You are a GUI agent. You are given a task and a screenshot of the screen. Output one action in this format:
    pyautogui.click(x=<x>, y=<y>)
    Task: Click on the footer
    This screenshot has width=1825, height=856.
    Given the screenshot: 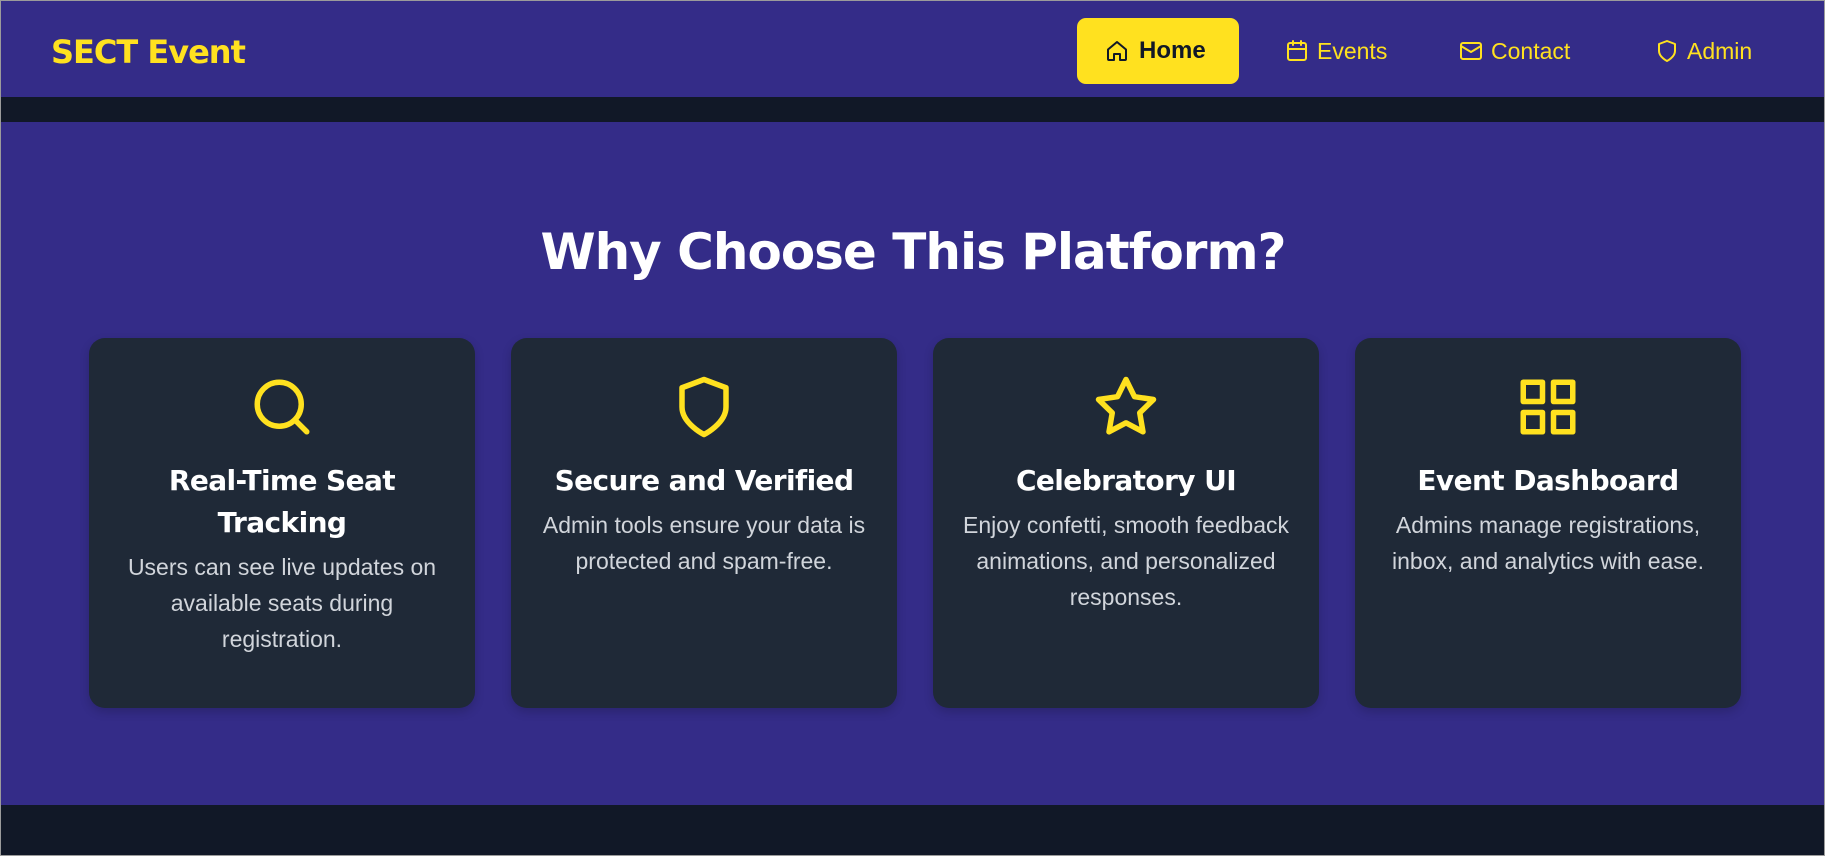 What is the action you would take?
    pyautogui.click(x=913, y=830)
    